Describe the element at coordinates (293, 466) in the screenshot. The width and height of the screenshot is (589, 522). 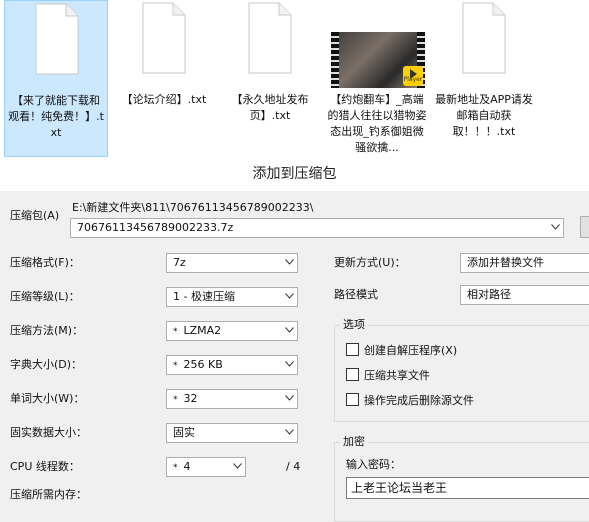
I see `threads-total: / 4` at that location.